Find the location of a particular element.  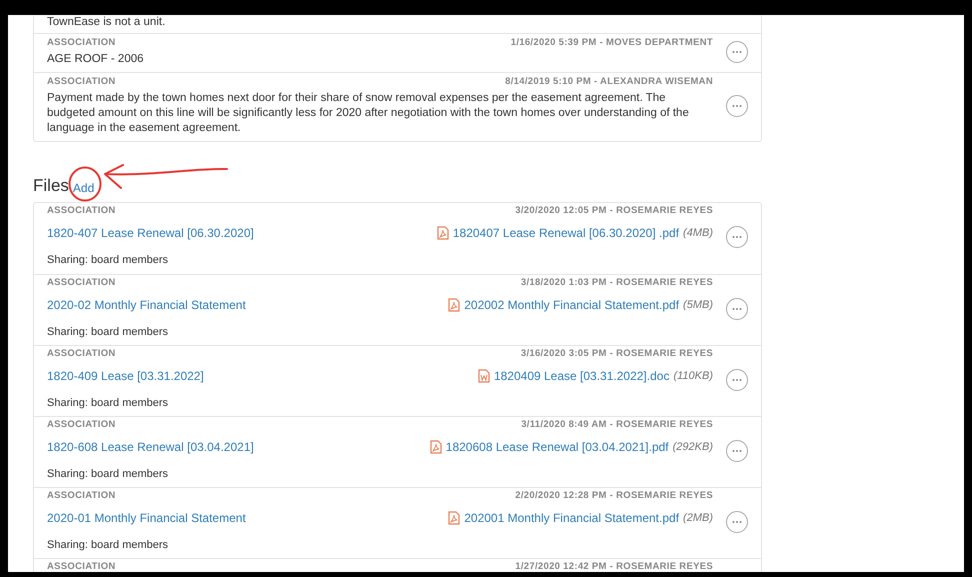

file-title-link: 2020-02 Monthly Financial Statement is located at coordinates (146, 305).